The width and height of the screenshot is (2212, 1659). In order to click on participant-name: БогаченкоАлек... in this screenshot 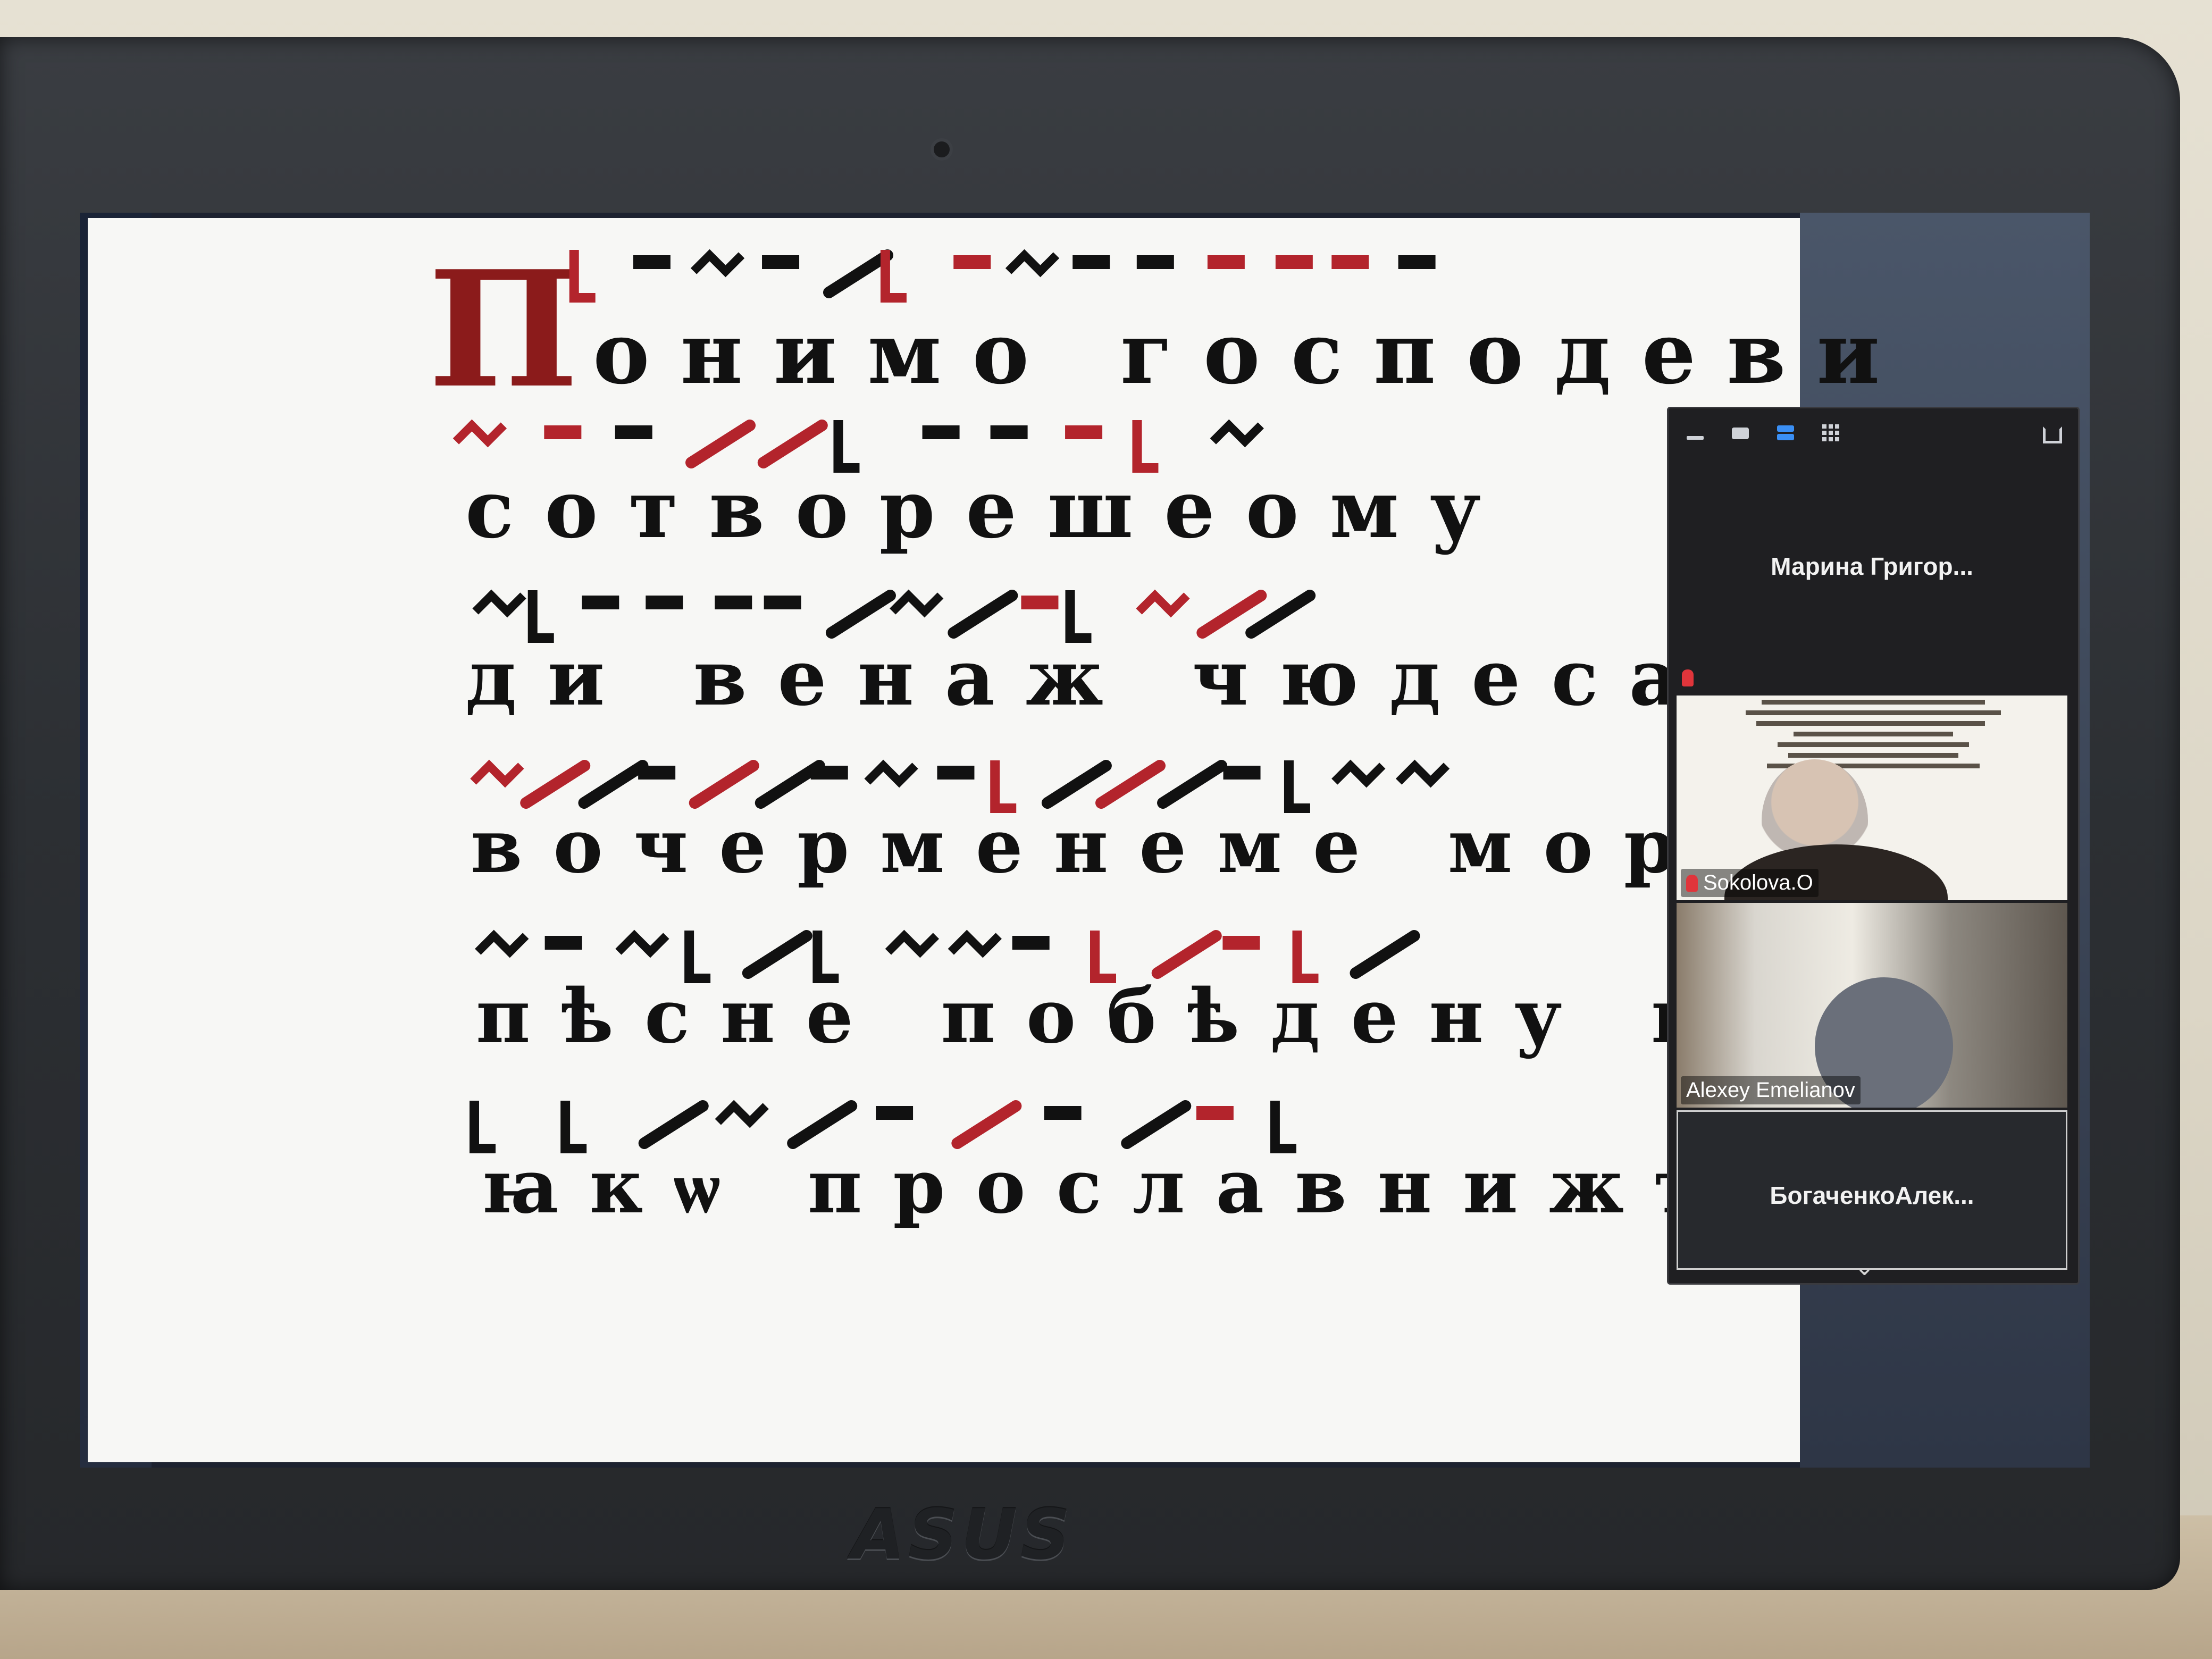, I will do `click(1872, 1195)`.